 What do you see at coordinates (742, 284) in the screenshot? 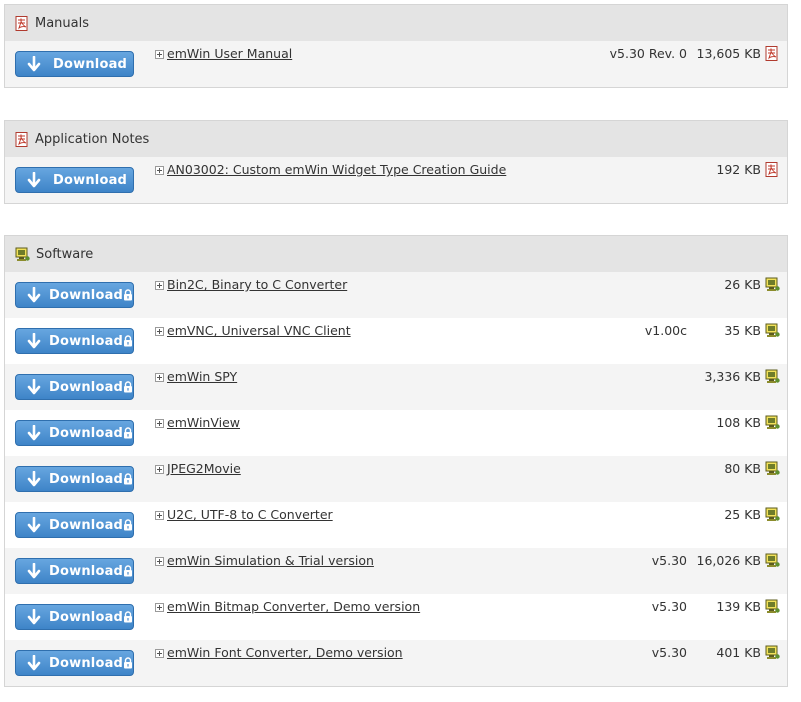
I see `file-size: 26 KB` at bounding box center [742, 284].